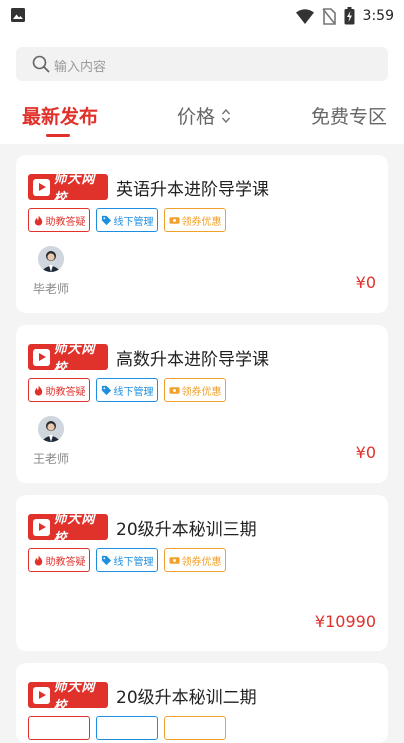 The width and height of the screenshot is (404, 743). What do you see at coordinates (226, 116) in the screenshot?
I see `sort-icon` at bounding box center [226, 116].